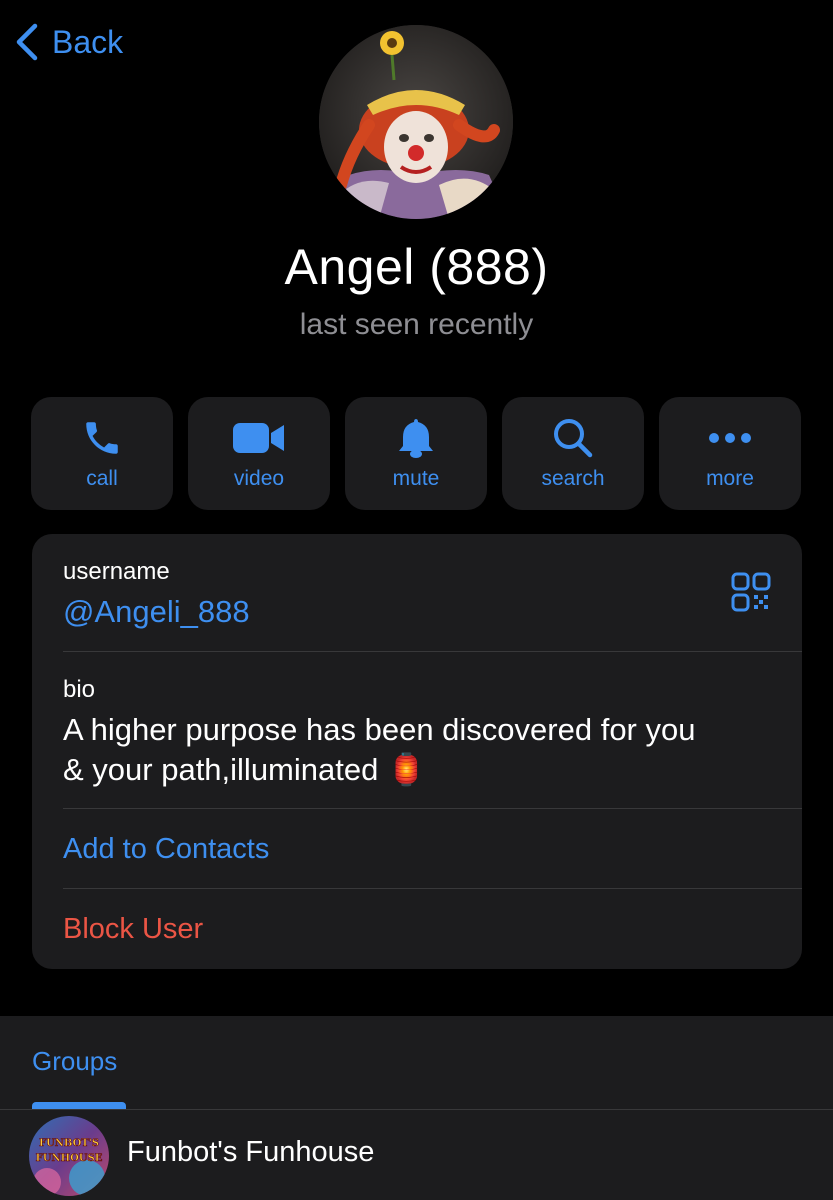  I want to click on block-user-button: Block User, so click(432, 929).